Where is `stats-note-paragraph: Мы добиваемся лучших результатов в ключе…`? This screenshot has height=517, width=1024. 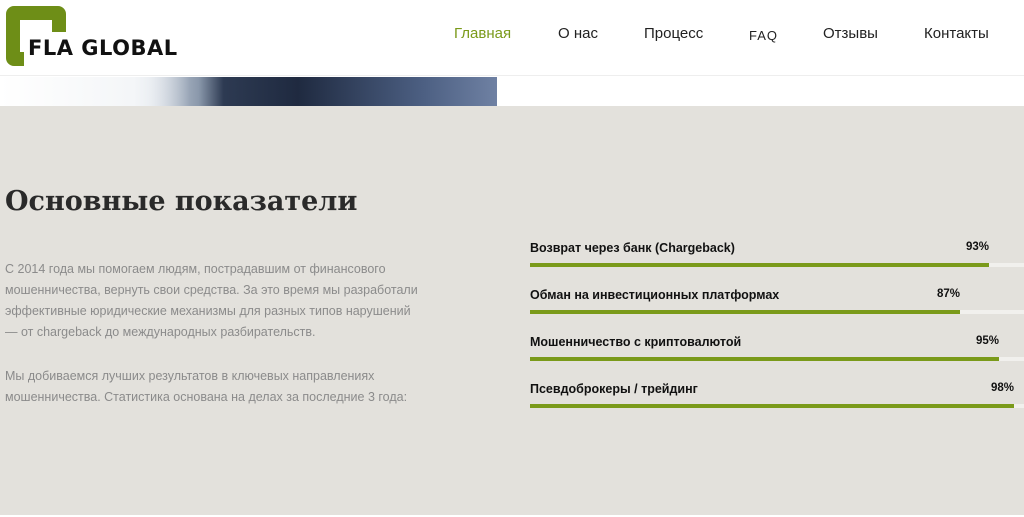 stats-note-paragraph: Мы добиваемся лучших результатов в ключе… is located at coordinates (206, 386).